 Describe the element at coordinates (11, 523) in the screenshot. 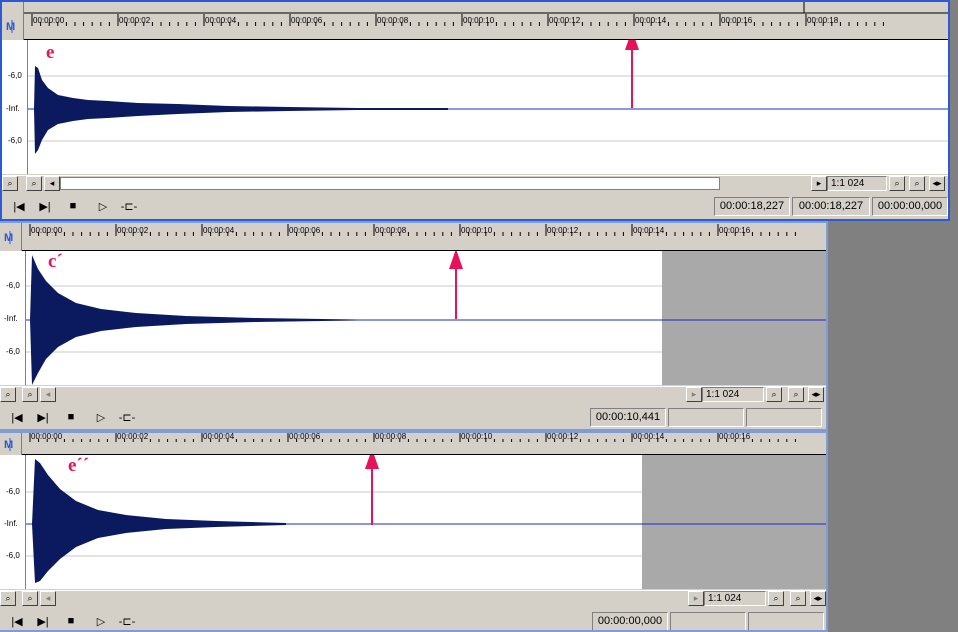

I see `db-label: -Inf.` at that location.